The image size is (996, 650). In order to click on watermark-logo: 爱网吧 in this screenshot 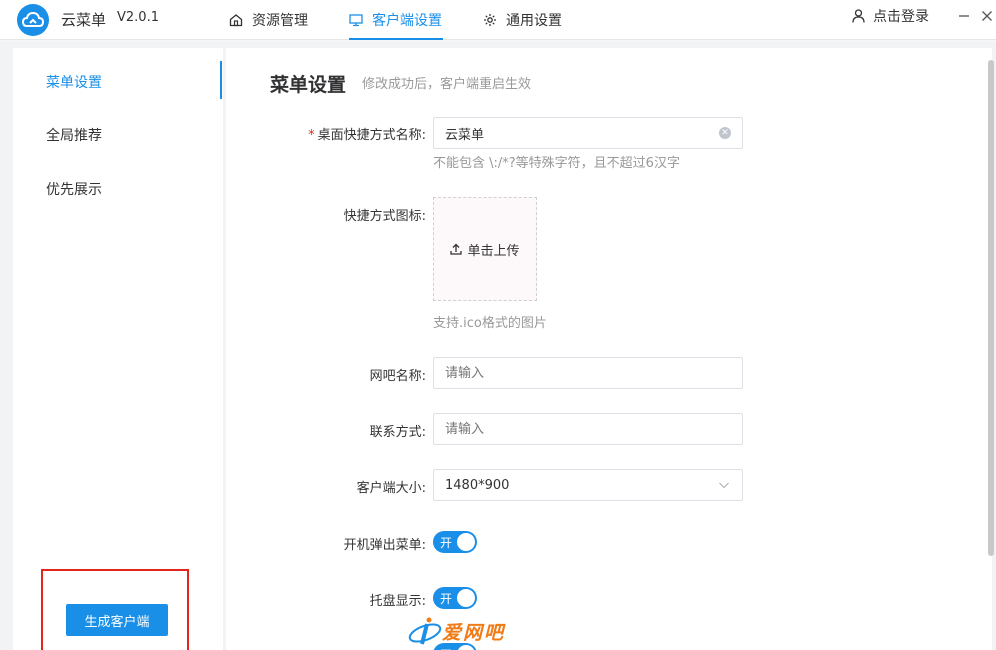, I will do `click(498, 633)`.